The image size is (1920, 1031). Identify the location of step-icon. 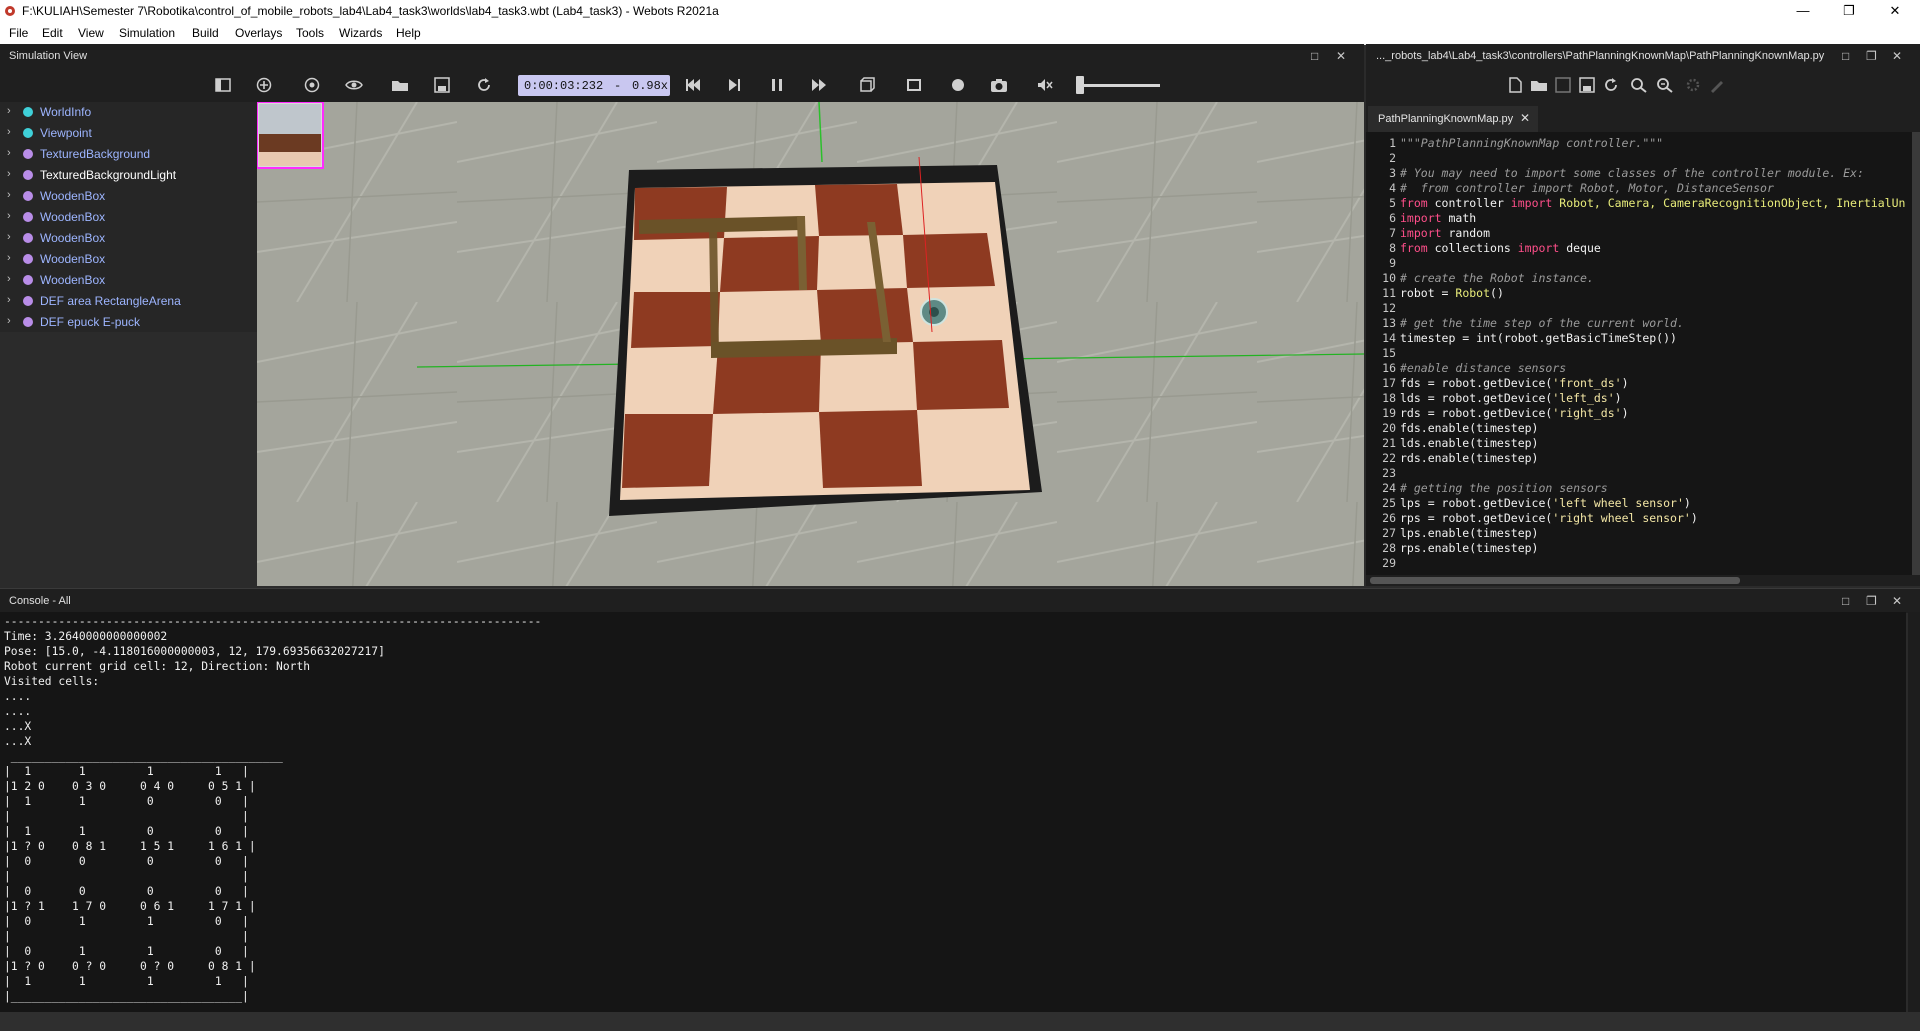
(735, 85).